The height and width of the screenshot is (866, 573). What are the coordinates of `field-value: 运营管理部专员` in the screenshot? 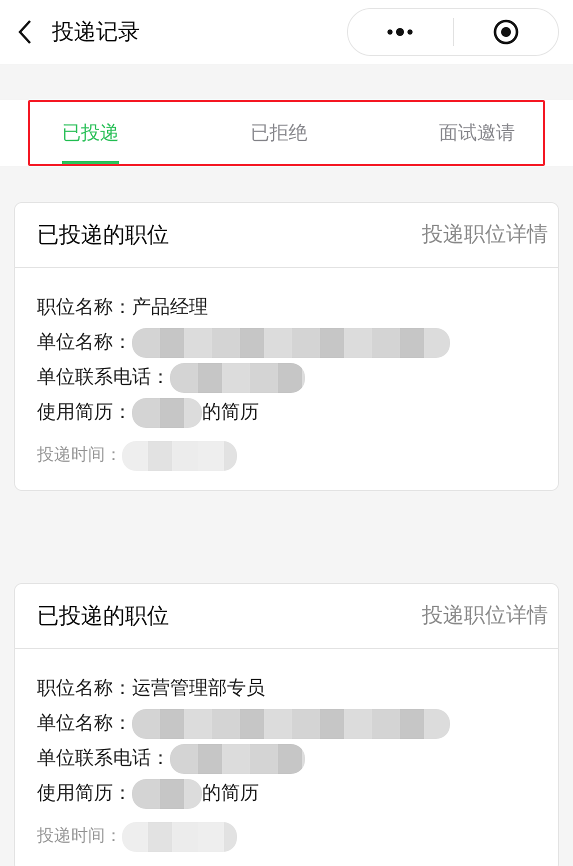 It's located at (198, 689).